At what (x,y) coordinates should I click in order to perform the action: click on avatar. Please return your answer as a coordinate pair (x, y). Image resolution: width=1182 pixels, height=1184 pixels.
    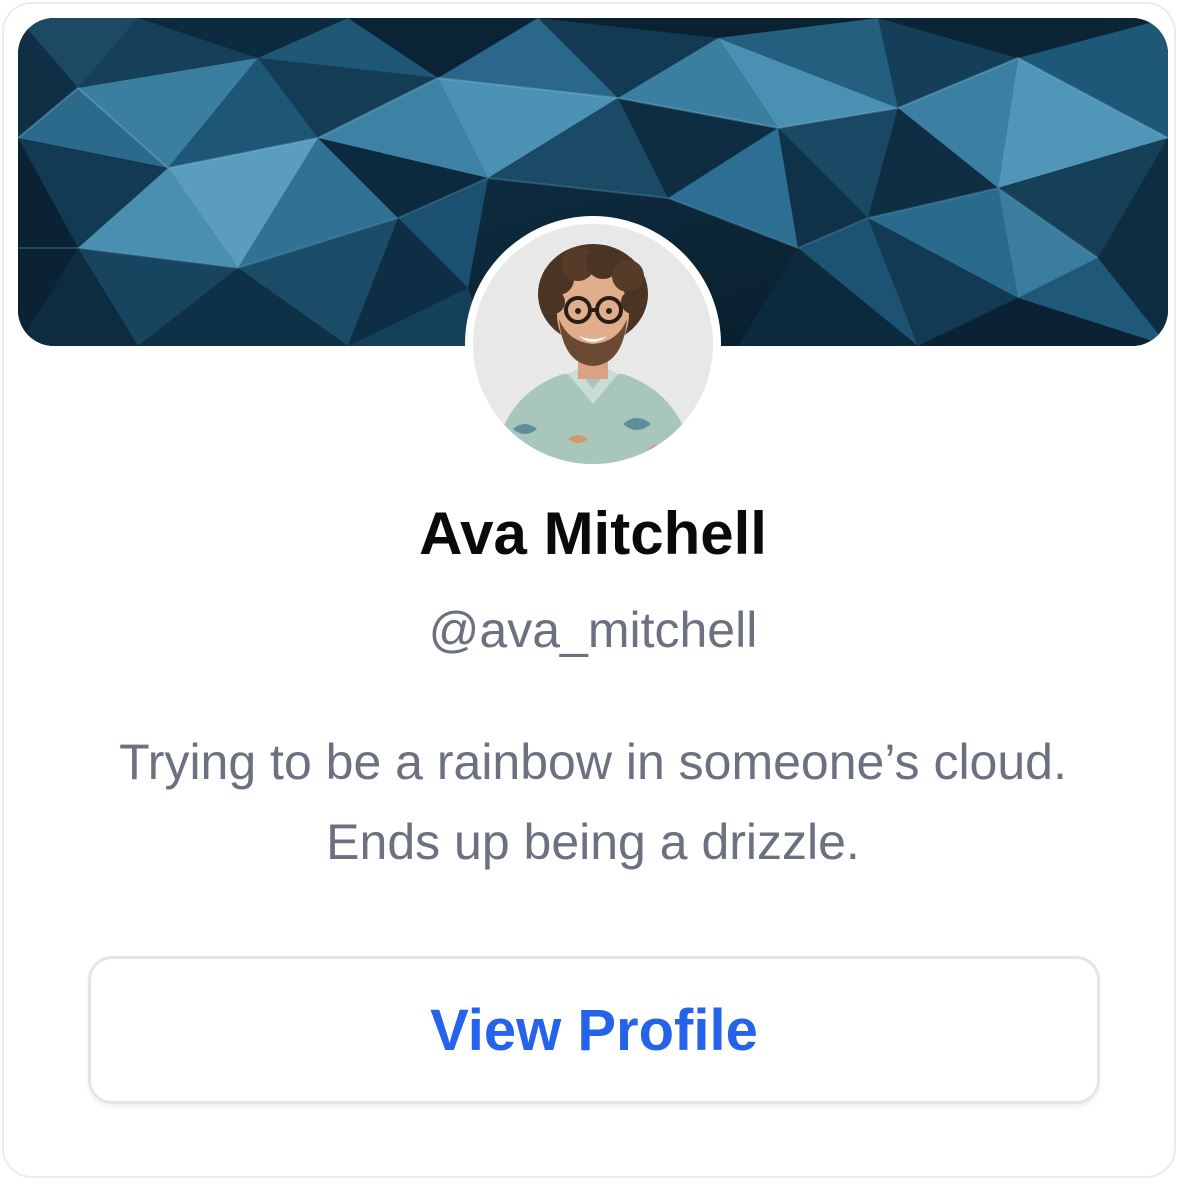
    Looking at the image, I should click on (593, 344).